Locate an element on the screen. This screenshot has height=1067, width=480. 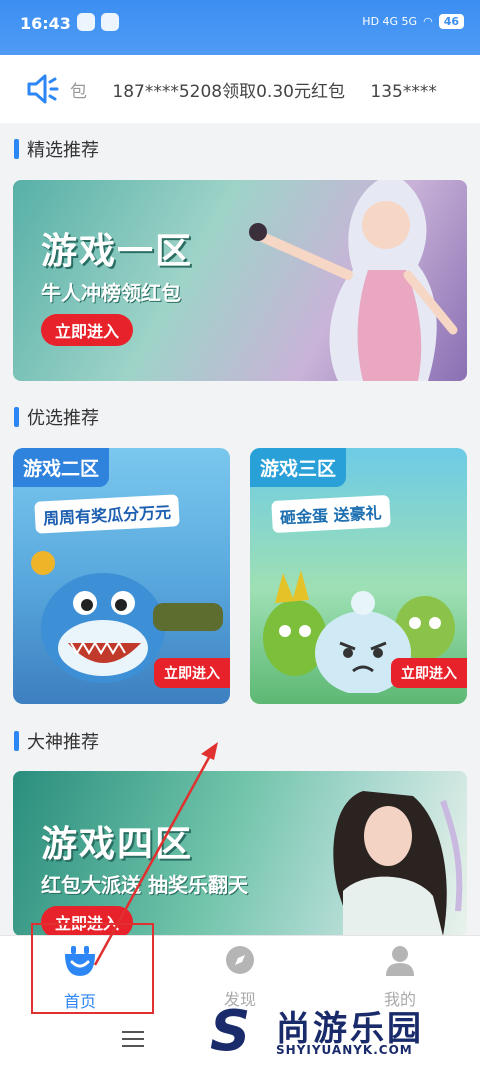
watermark-logo-icon: S is located at coordinates (230, 1031).